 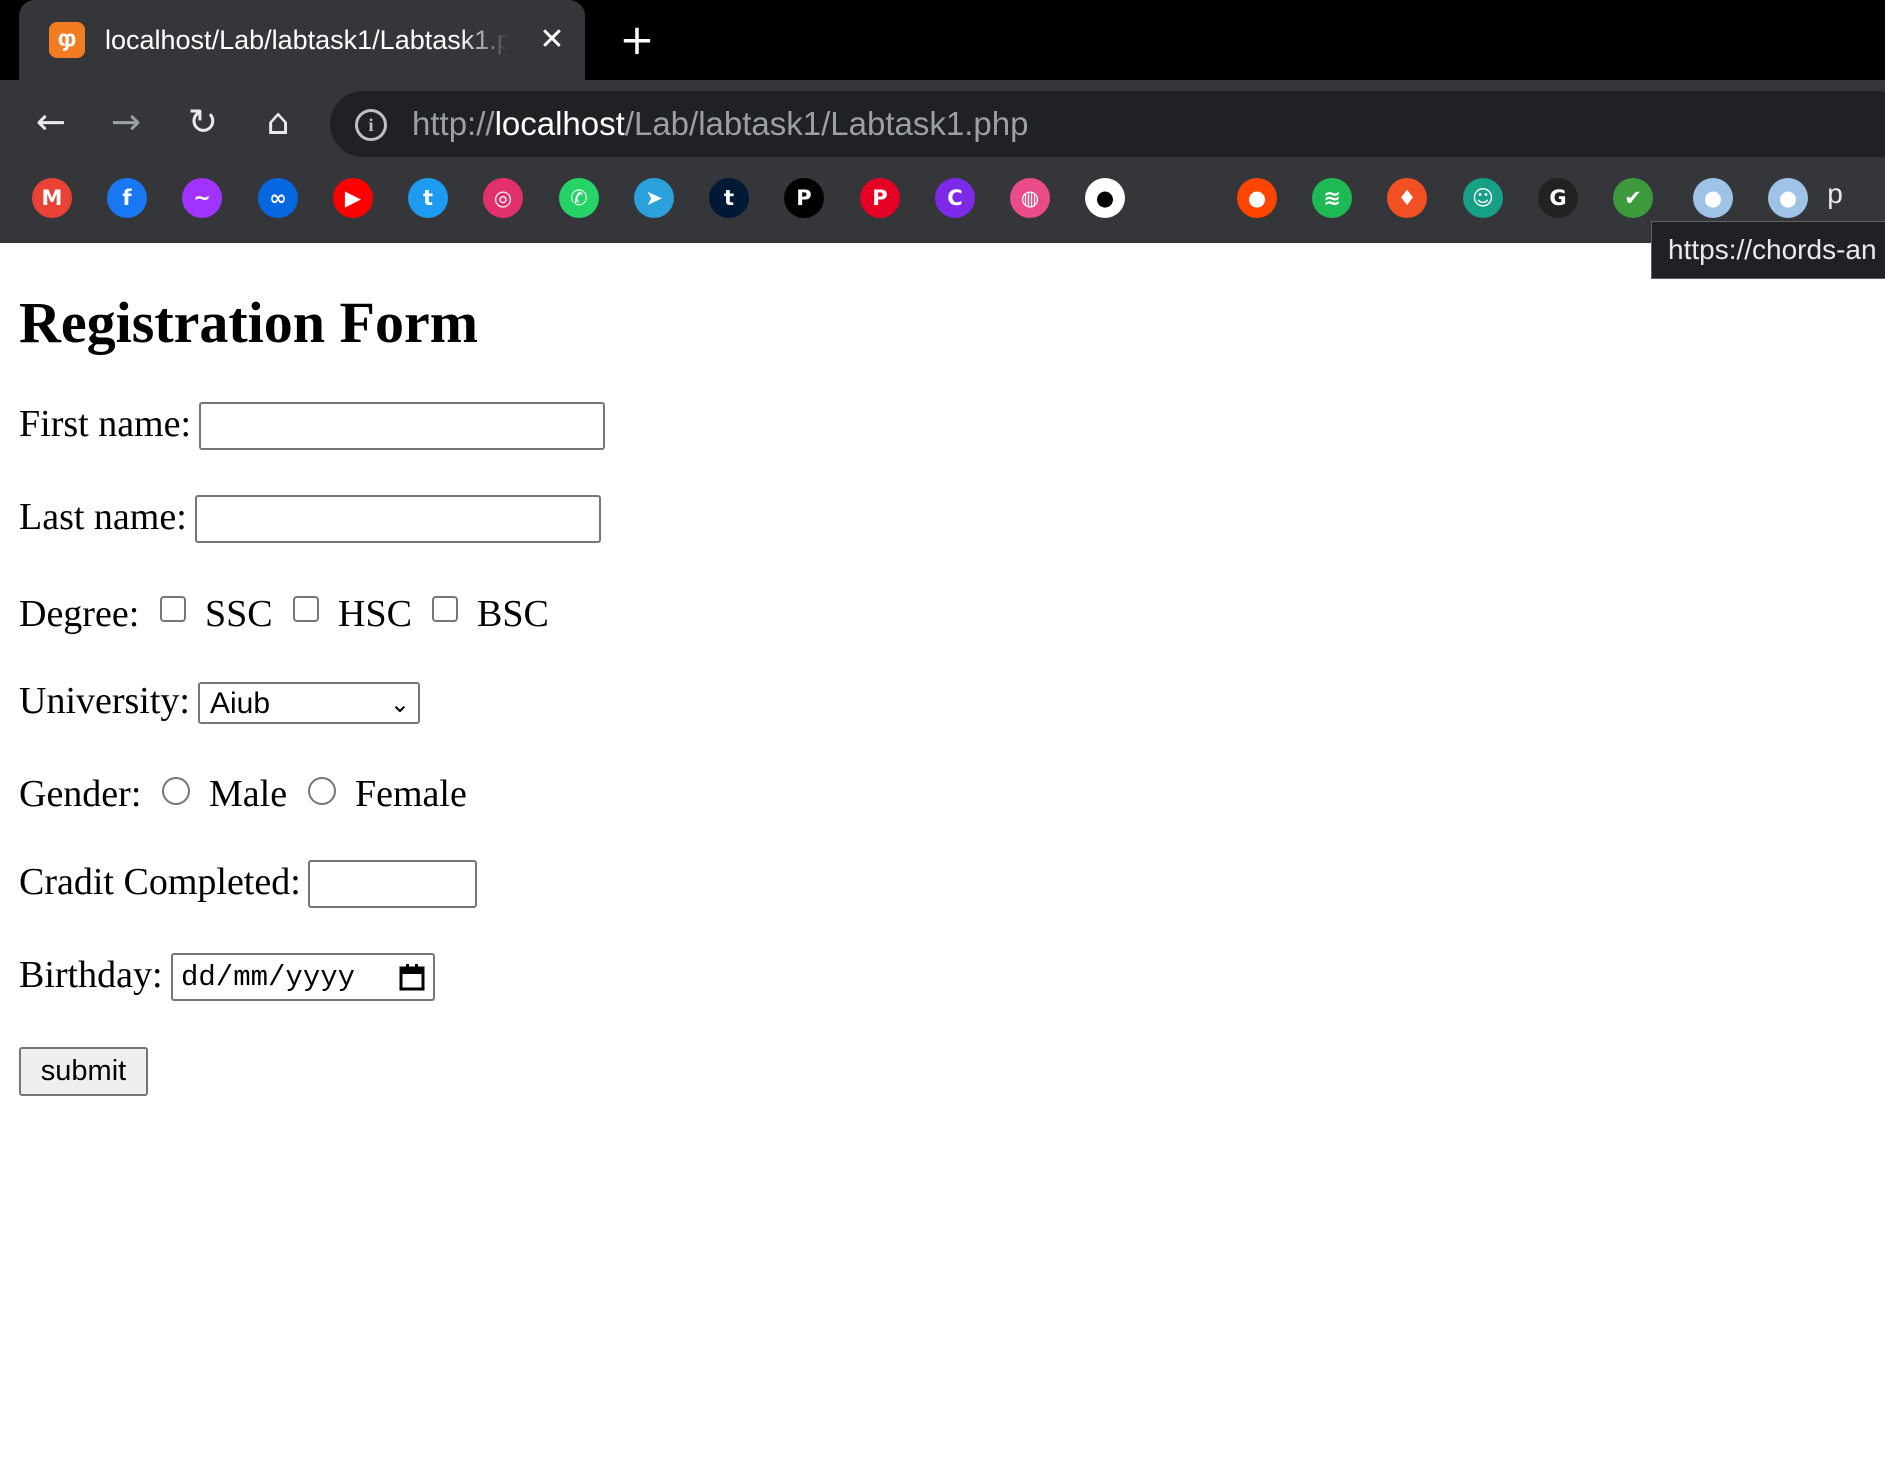 What do you see at coordinates (880, 198) in the screenshot?
I see `pinterest-icon: P` at bounding box center [880, 198].